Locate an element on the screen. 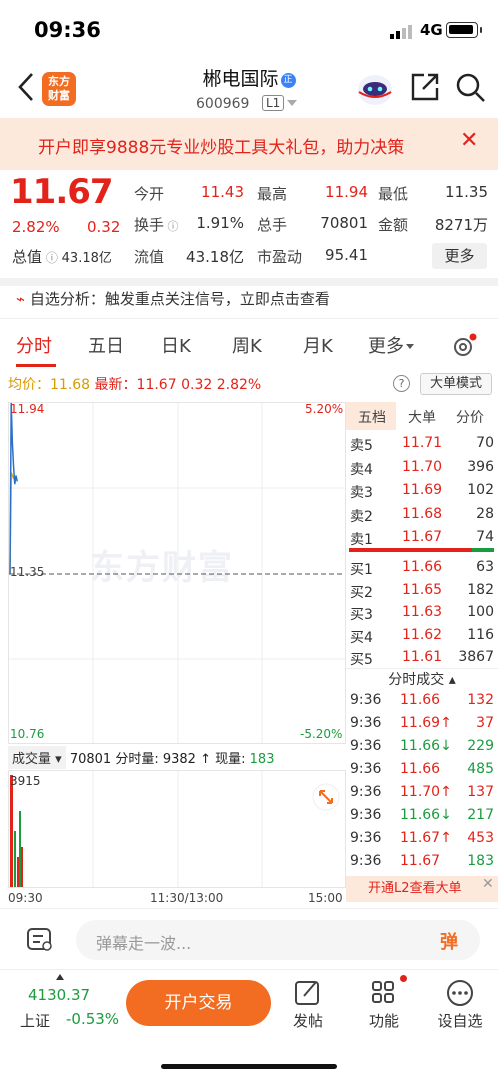 Image resolution: width=498 pixels, height=1080 pixels. orderbook-volume: 396 is located at coordinates (480, 466).